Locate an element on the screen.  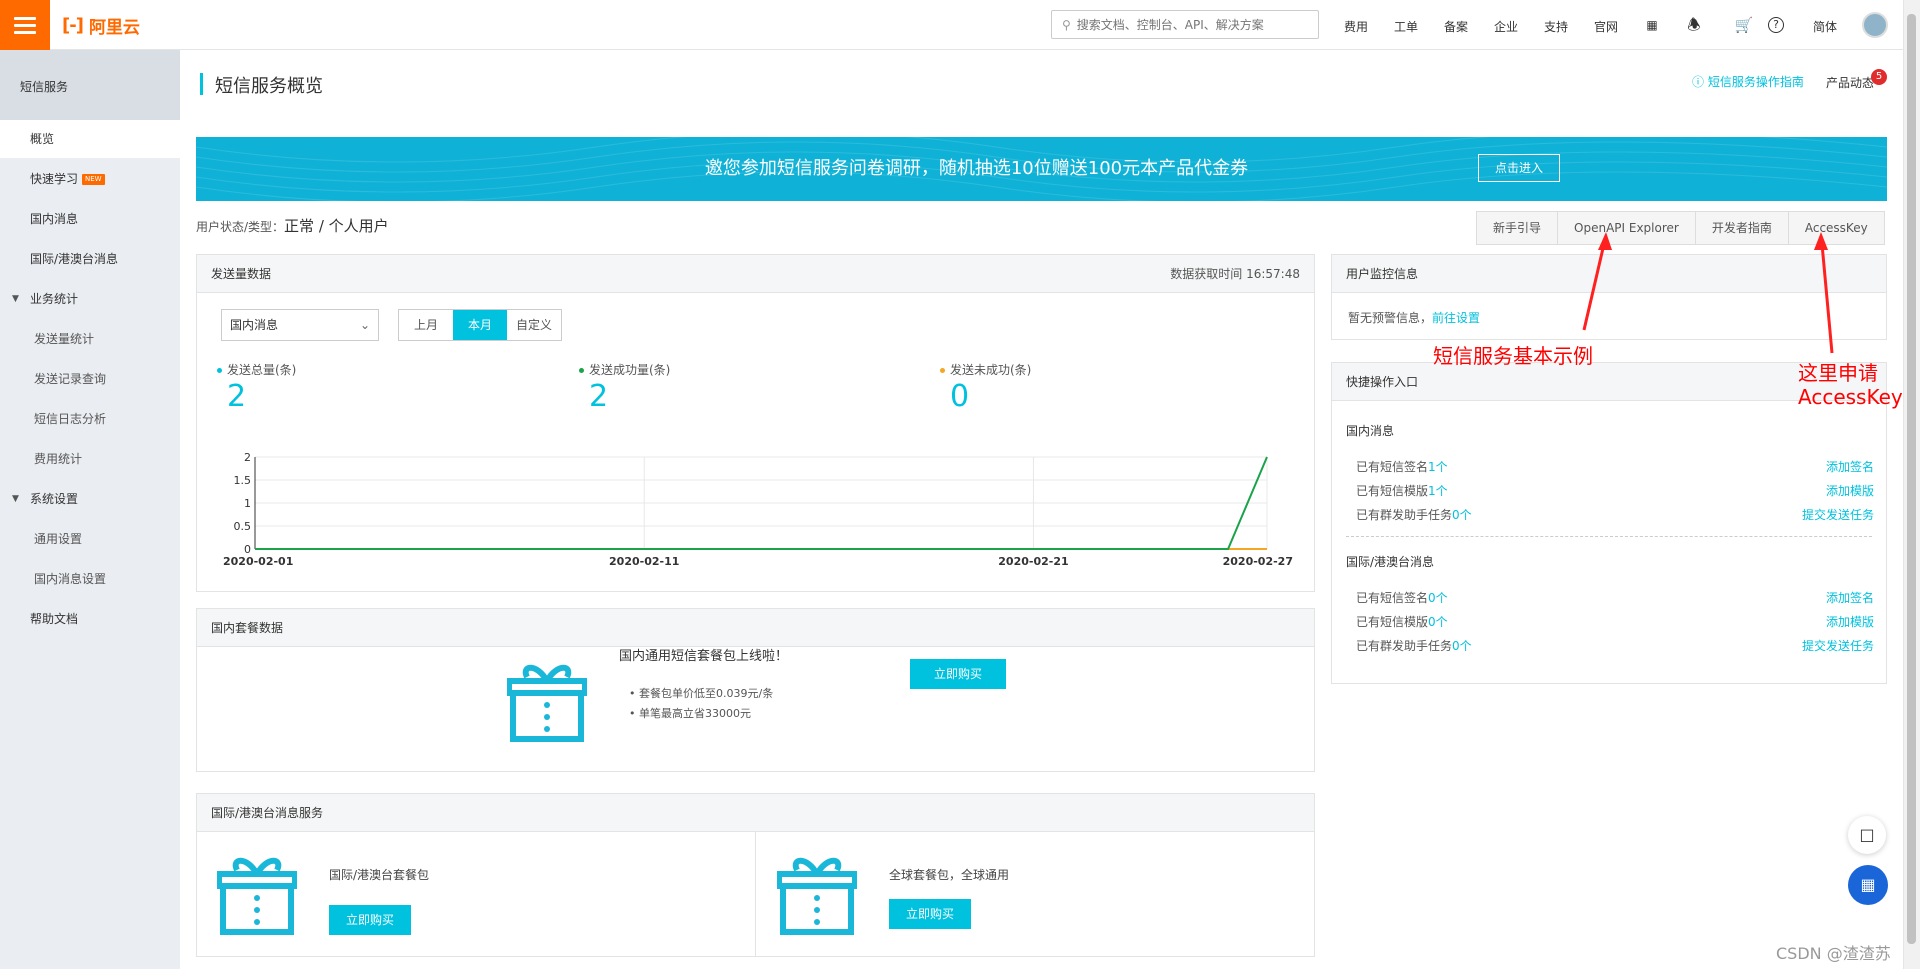
user-status-value: 正常 / 个人用户 is located at coordinates (336, 226).